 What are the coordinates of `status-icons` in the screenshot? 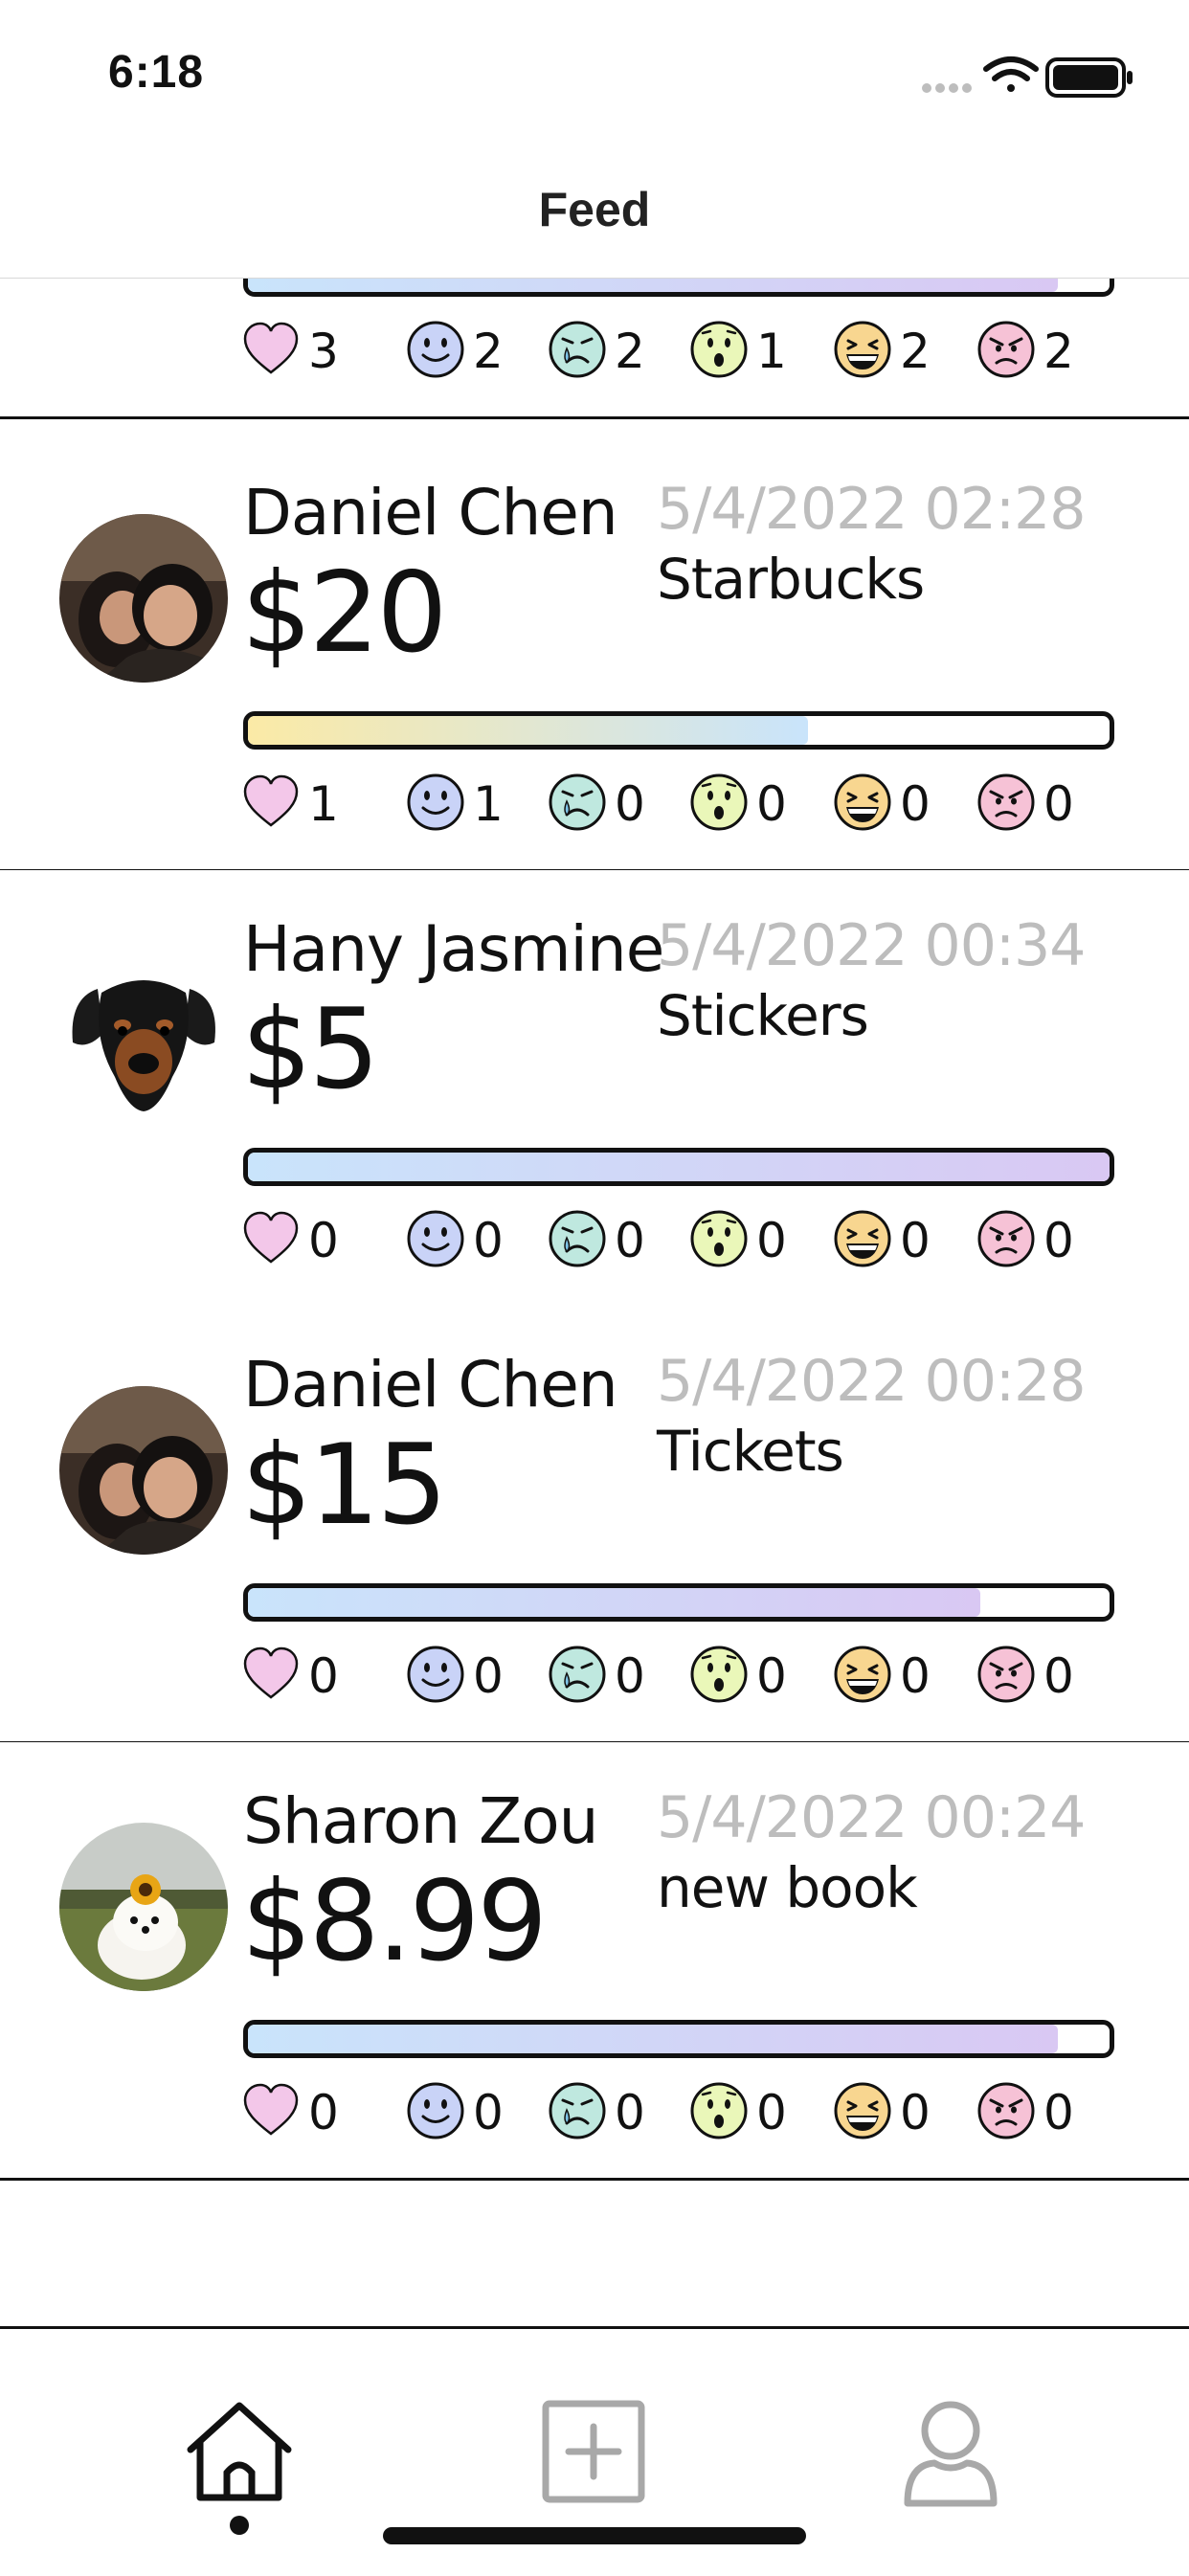 It's located at (1029, 77).